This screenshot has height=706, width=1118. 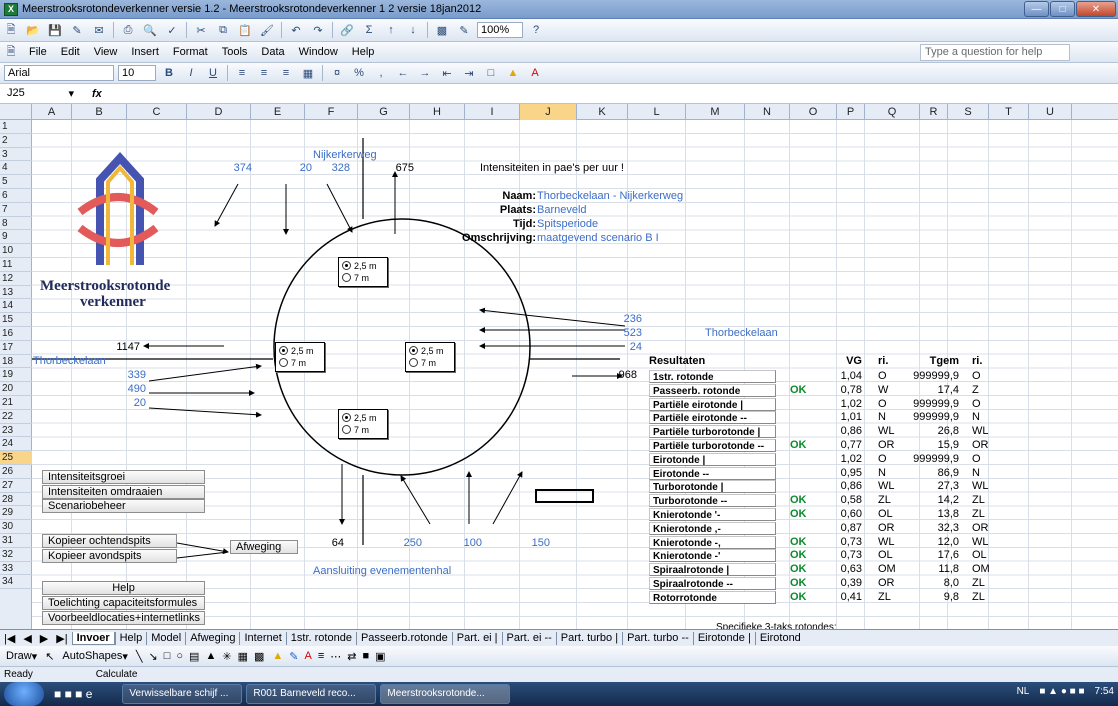 What do you see at coordinates (278, 112) in the screenshot?
I see `column-header-e: E` at bounding box center [278, 112].